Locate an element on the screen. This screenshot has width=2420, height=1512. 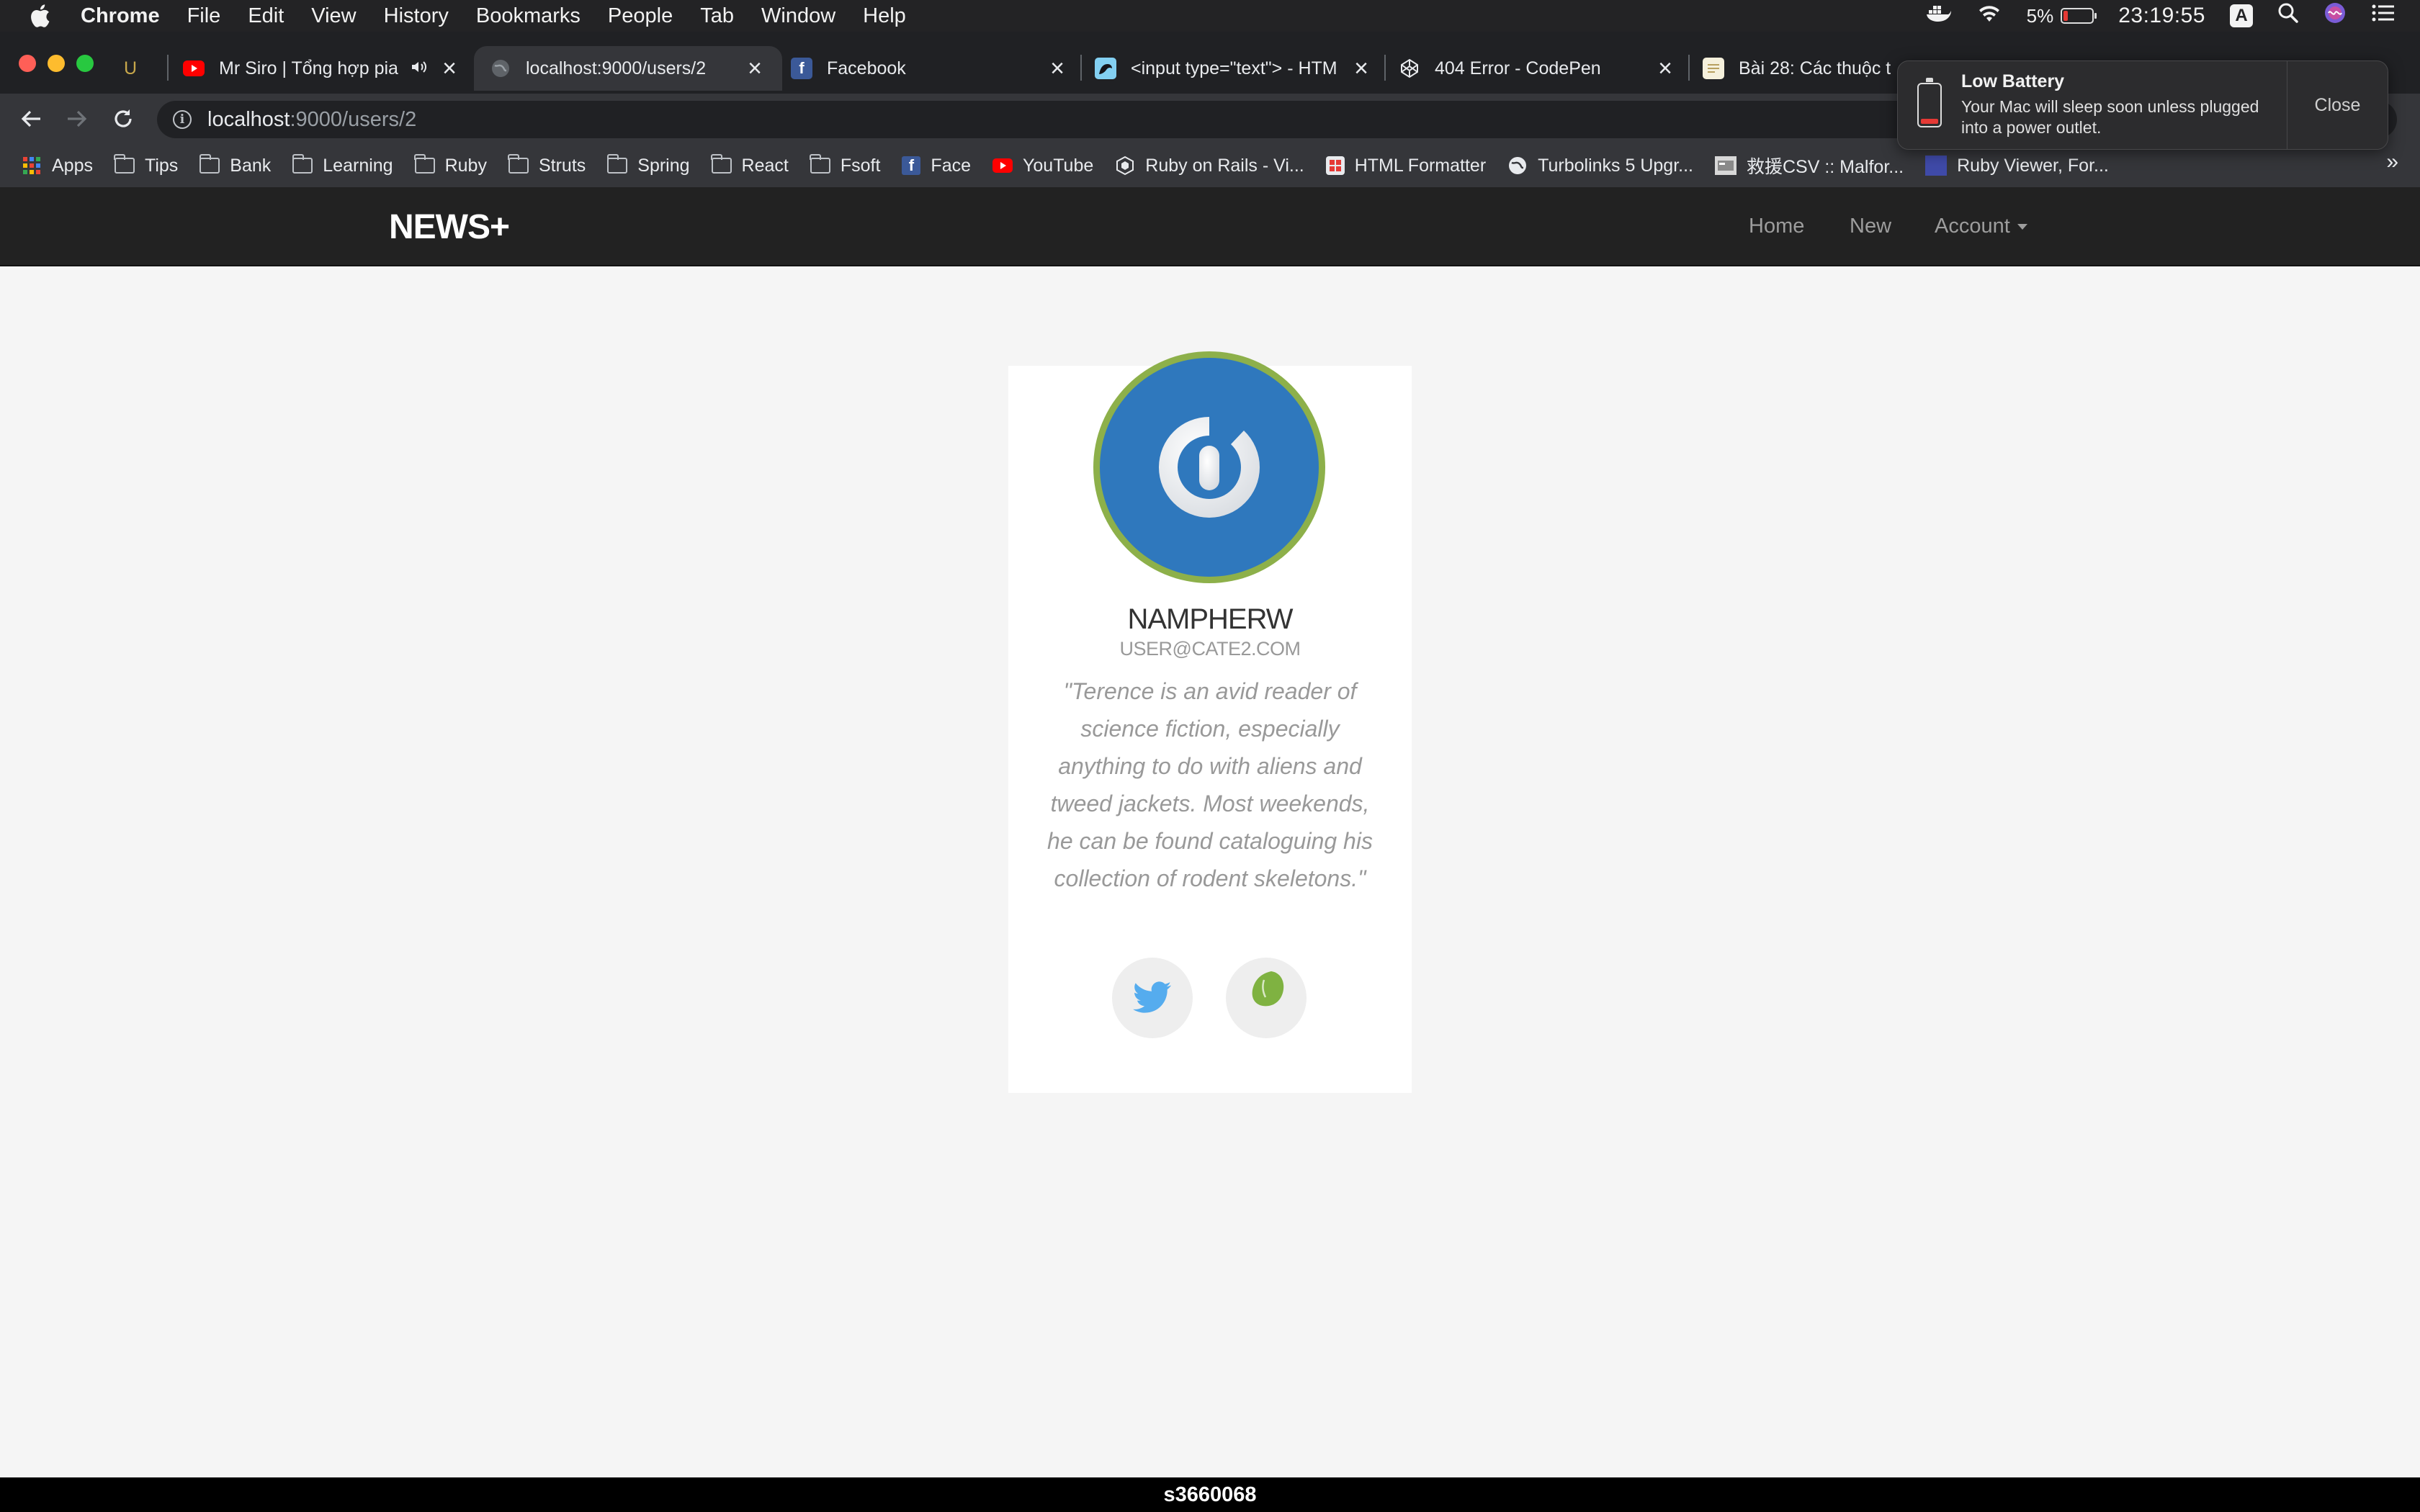
nav-new-link: New is located at coordinates (1871, 226).